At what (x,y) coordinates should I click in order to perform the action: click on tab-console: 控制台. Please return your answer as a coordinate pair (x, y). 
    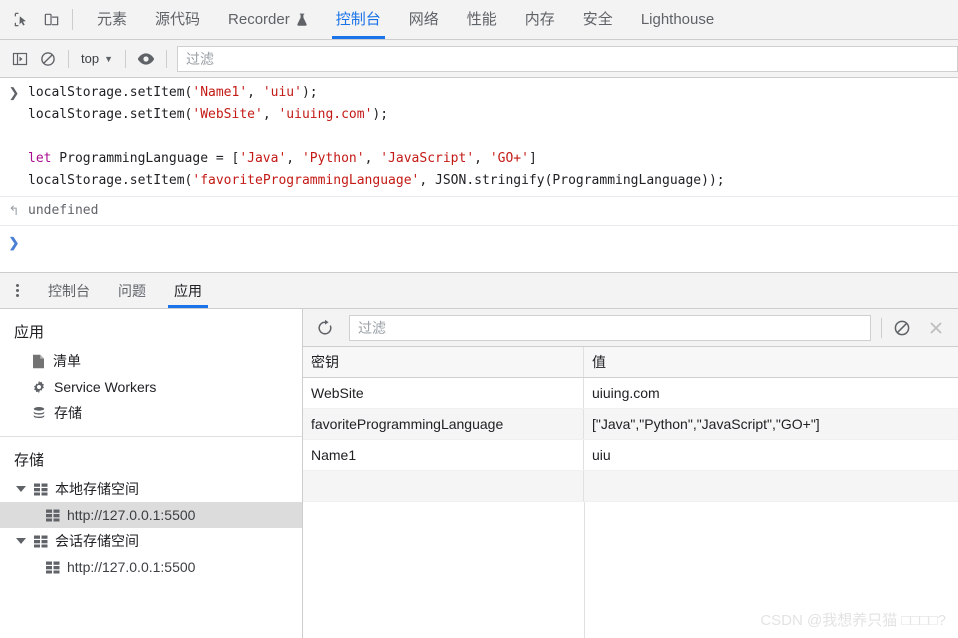
    Looking at the image, I should click on (358, 19).